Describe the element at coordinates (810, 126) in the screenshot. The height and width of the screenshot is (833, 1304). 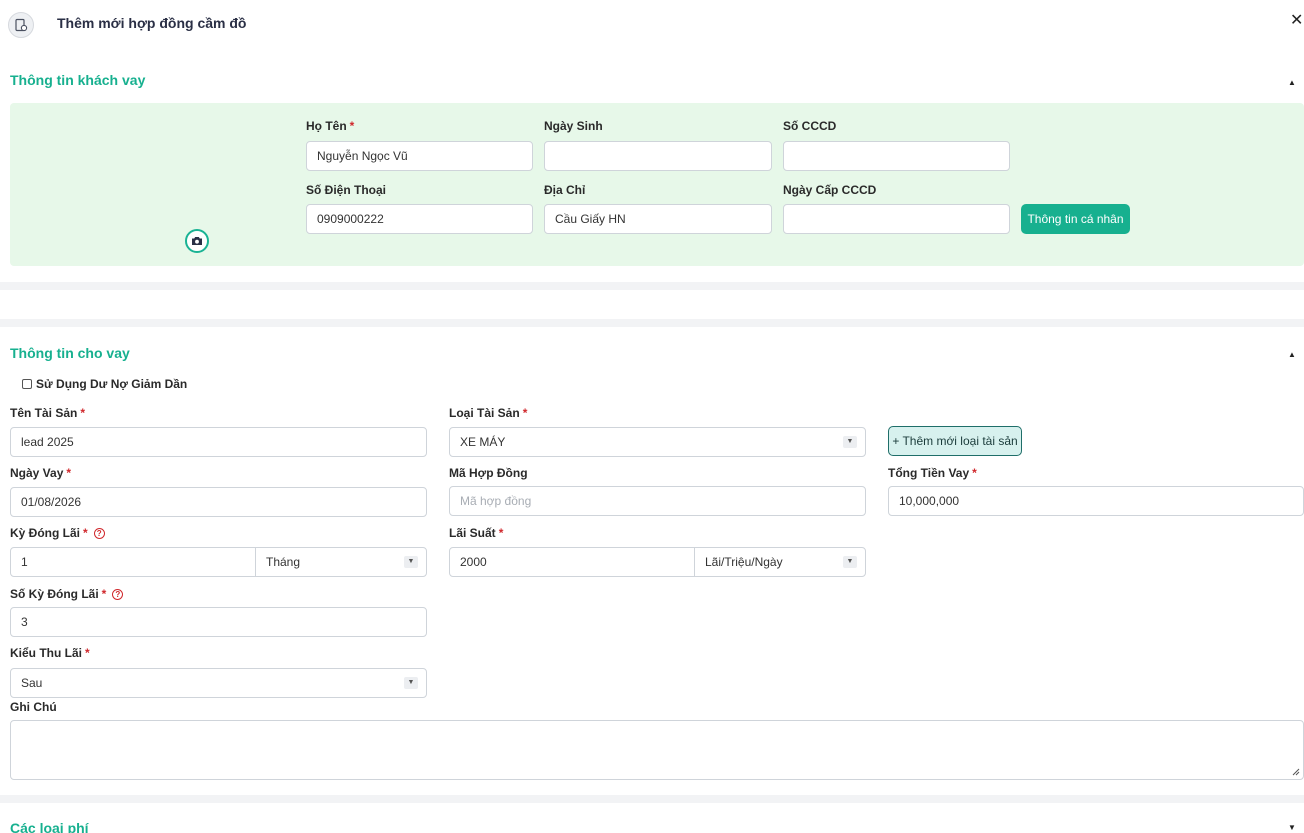
I see `cccd-label: Số CCCD` at that location.